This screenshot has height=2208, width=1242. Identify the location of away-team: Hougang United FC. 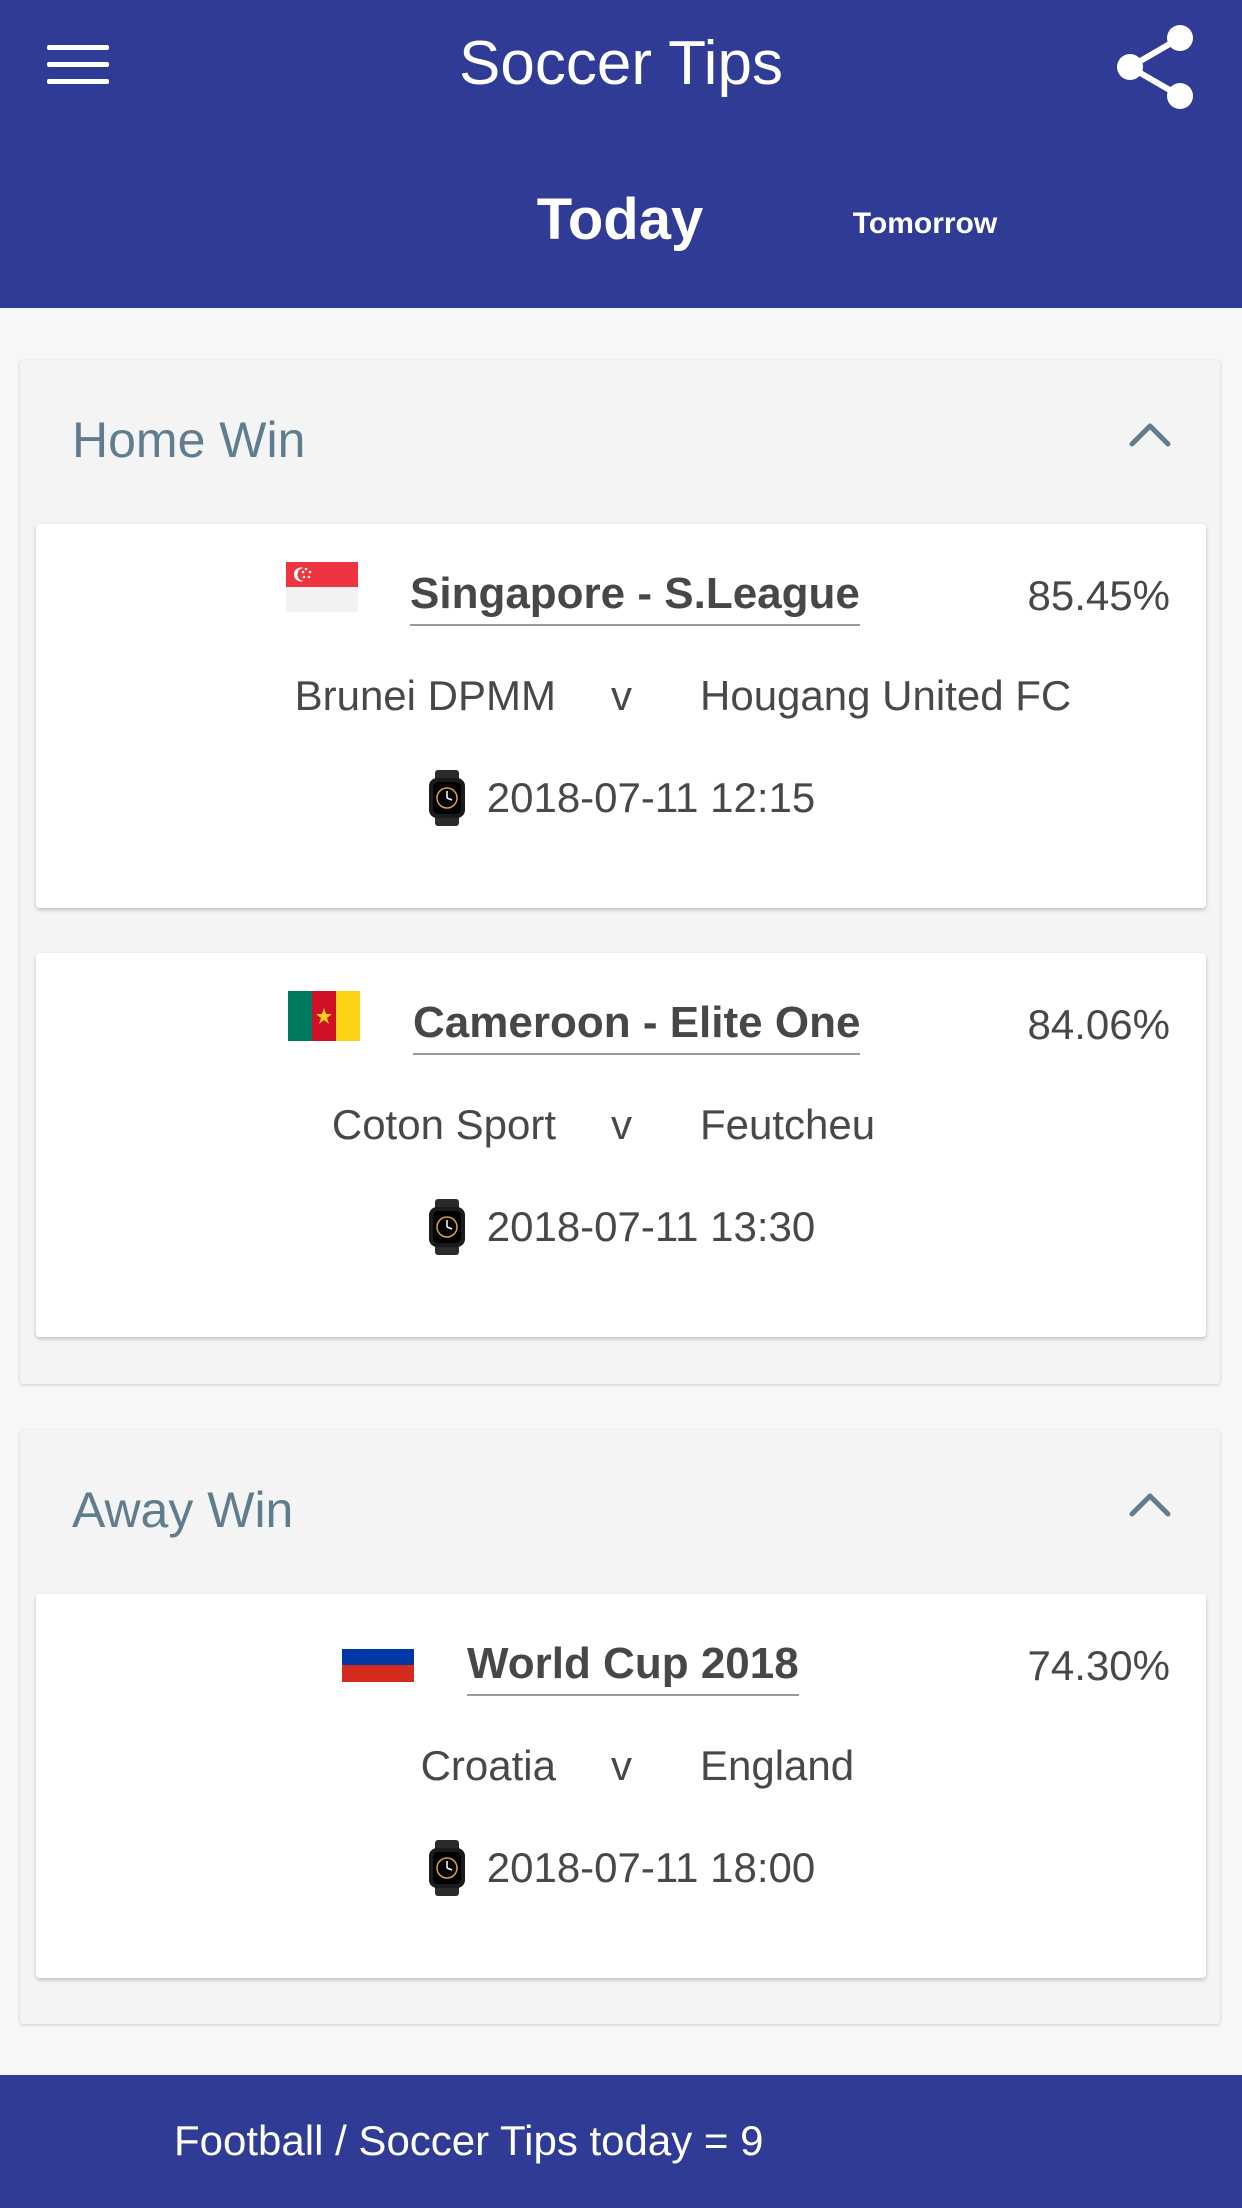
(886, 695).